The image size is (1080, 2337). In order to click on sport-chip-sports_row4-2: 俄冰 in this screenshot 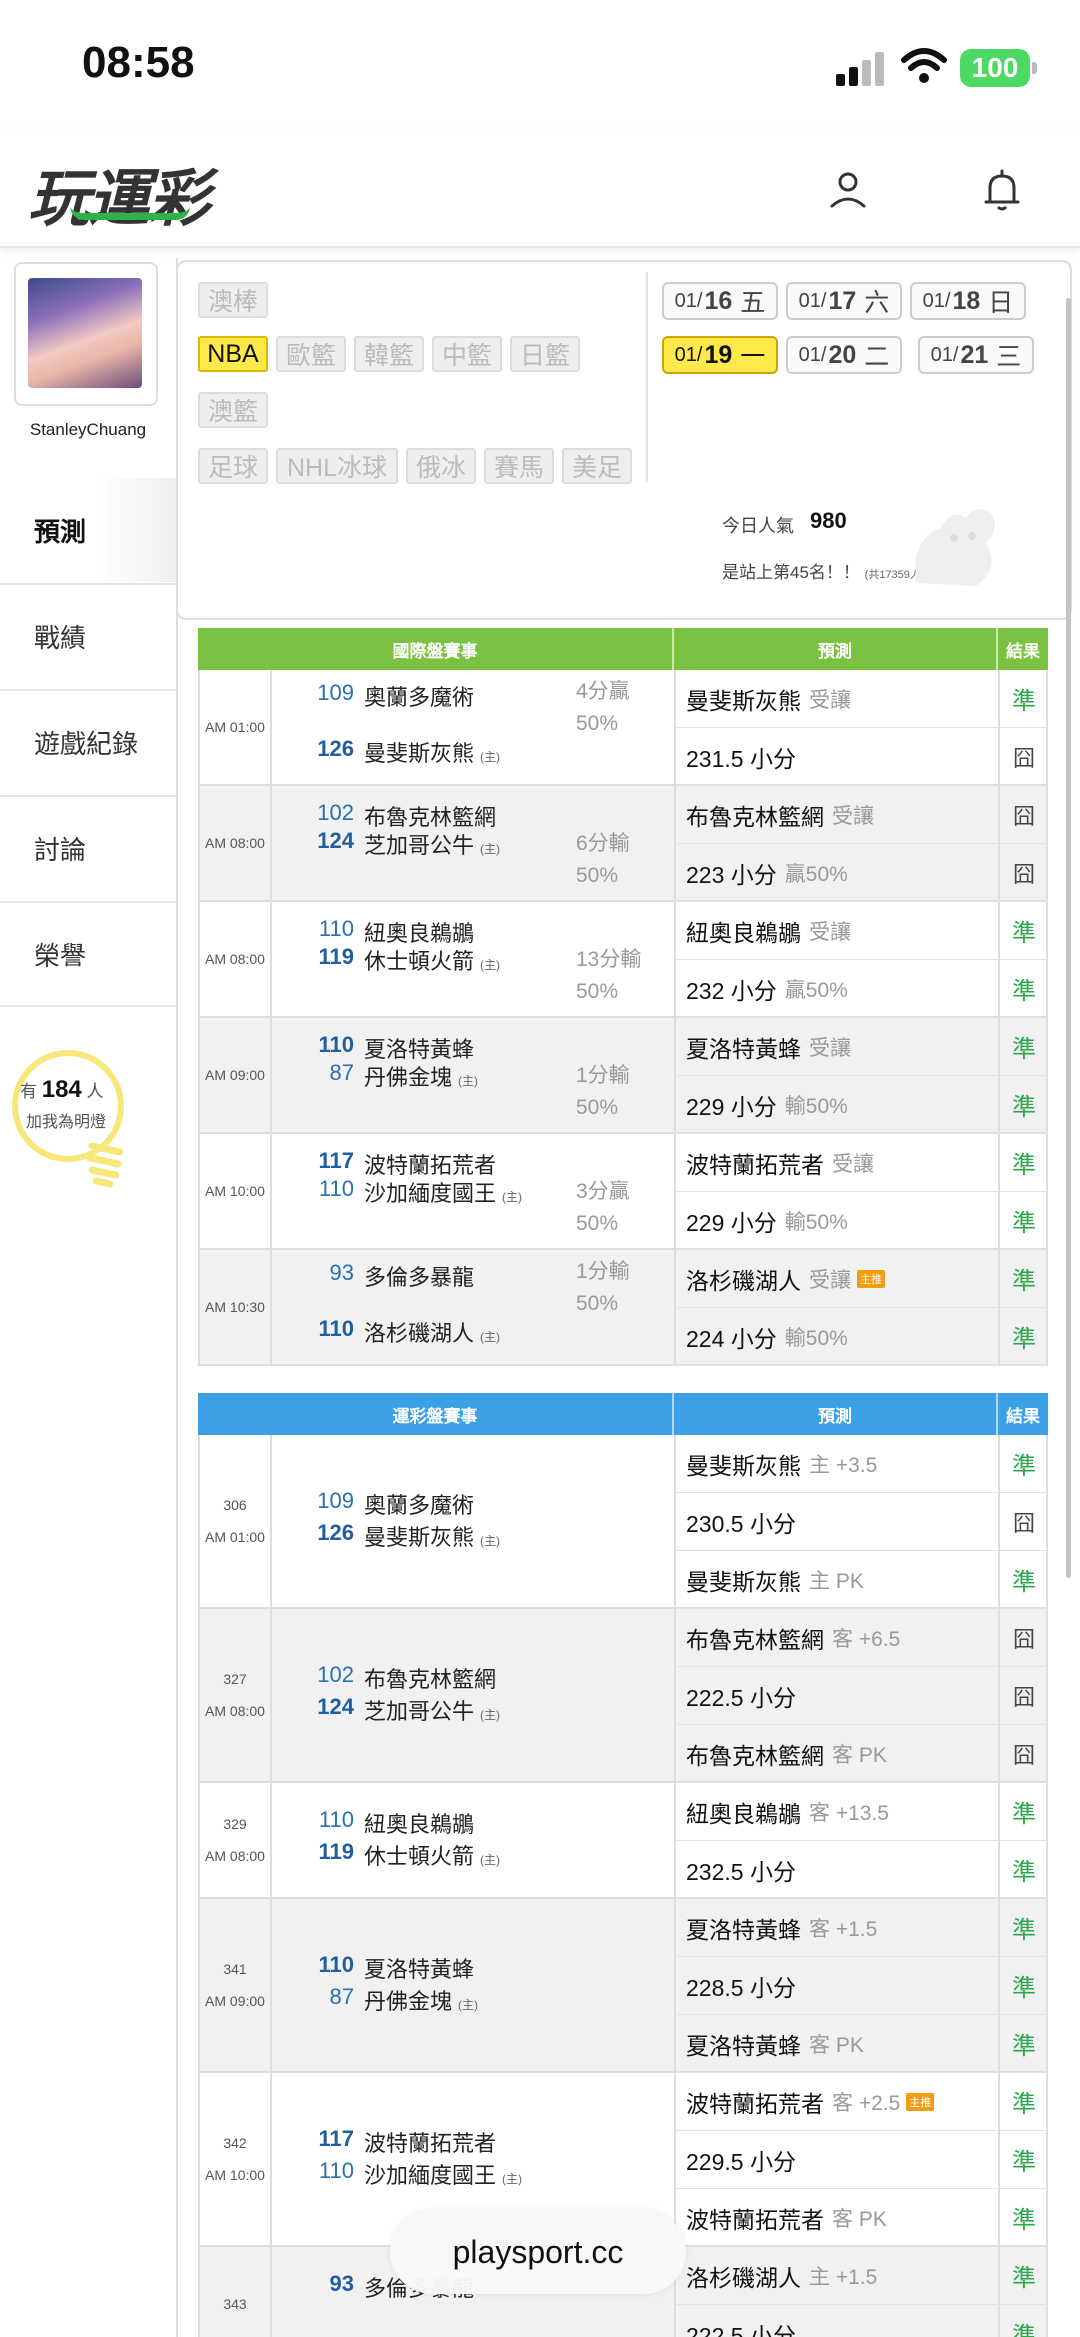, I will do `click(441, 466)`.